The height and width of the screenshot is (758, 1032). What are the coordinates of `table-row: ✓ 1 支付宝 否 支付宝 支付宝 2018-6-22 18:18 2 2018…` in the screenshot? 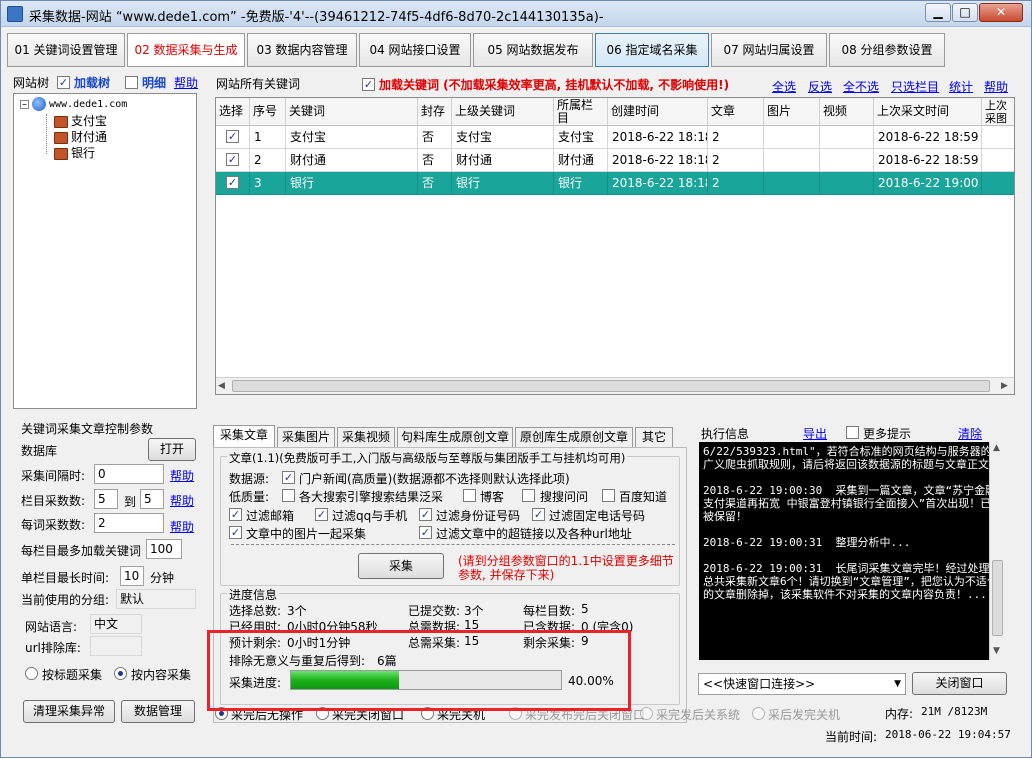 It's located at (615, 137).